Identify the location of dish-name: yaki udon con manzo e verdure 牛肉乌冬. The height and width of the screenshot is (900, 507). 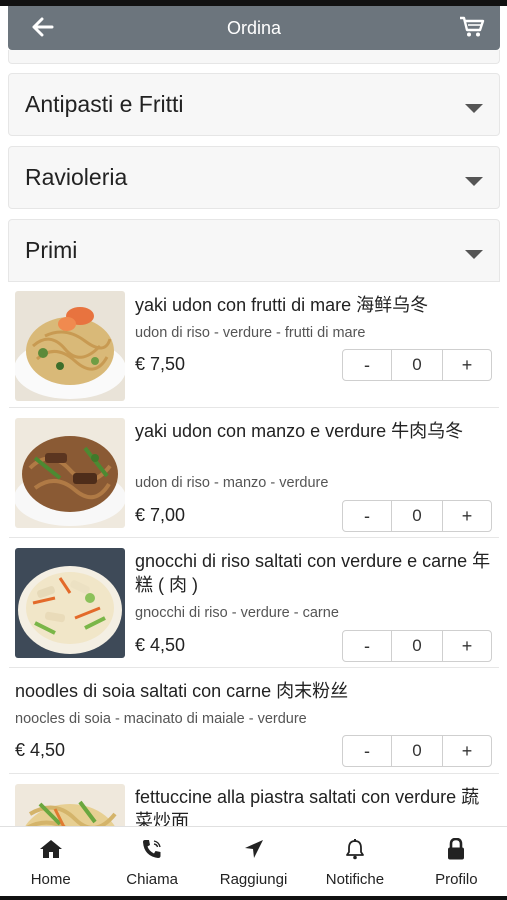
(299, 431).